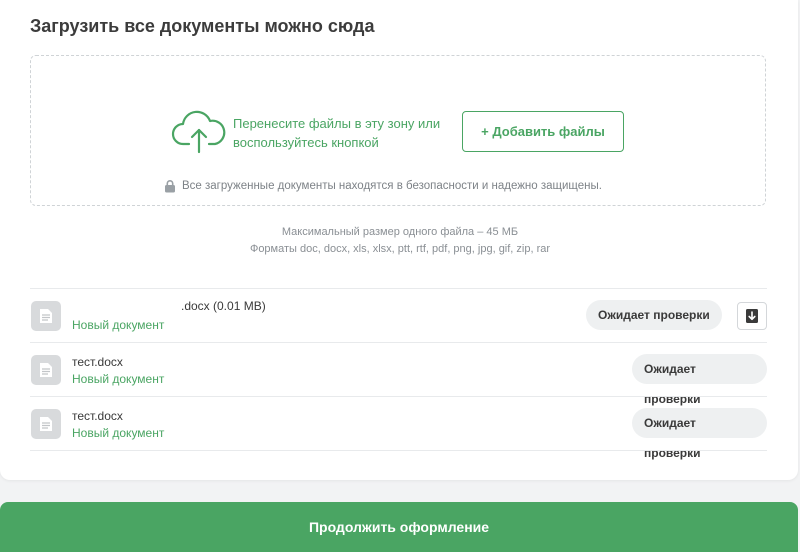 The image size is (800, 552). What do you see at coordinates (543, 131) in the screenshot?
I see `add-files-button: + Добавить файлы` at bounding box center [543, 131].